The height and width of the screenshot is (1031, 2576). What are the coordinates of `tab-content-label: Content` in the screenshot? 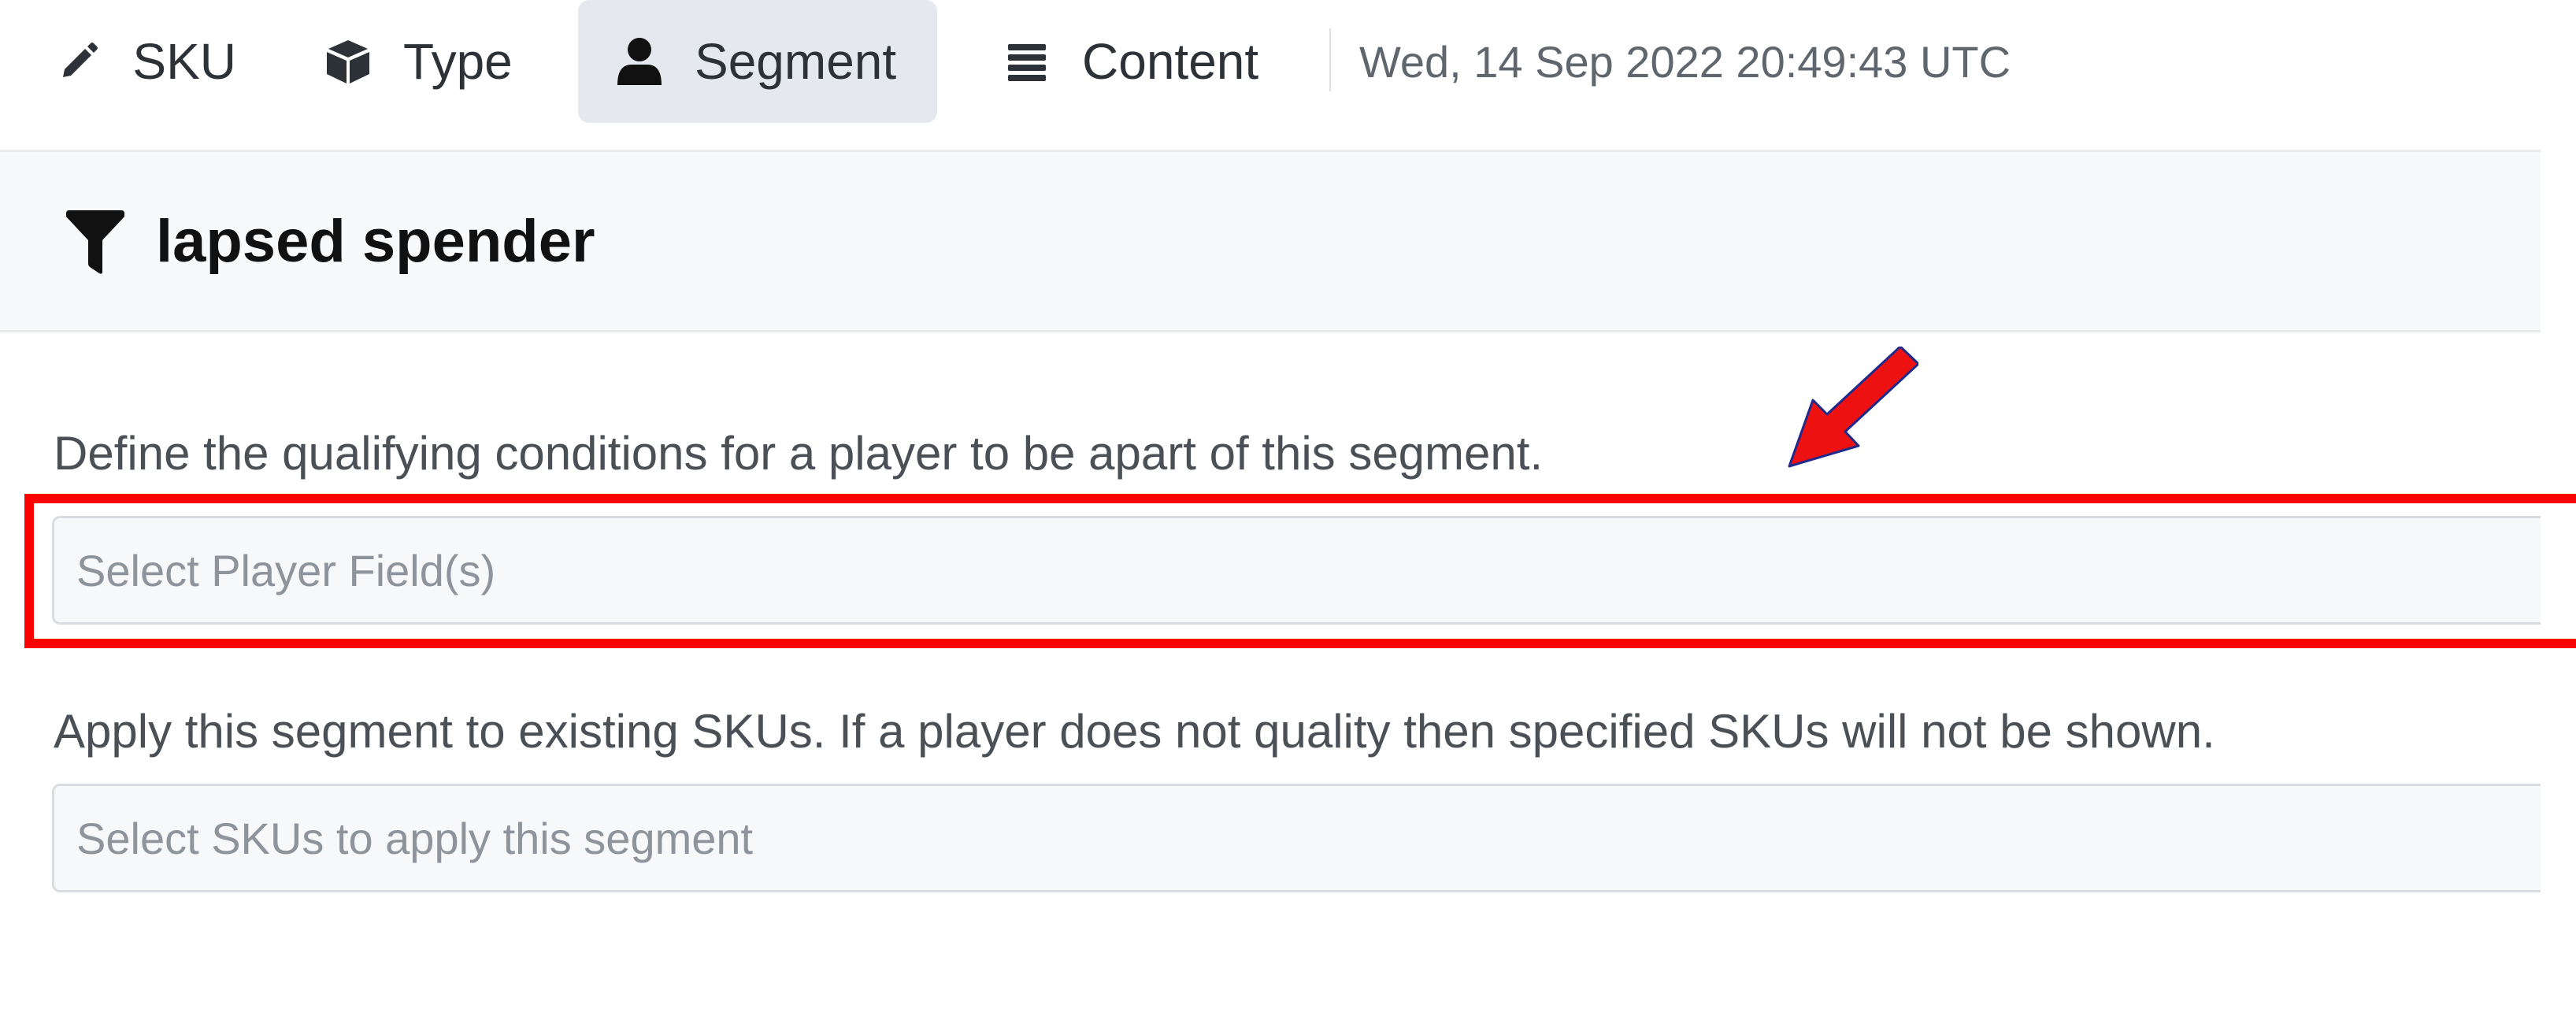 It's located at (1170, 62).